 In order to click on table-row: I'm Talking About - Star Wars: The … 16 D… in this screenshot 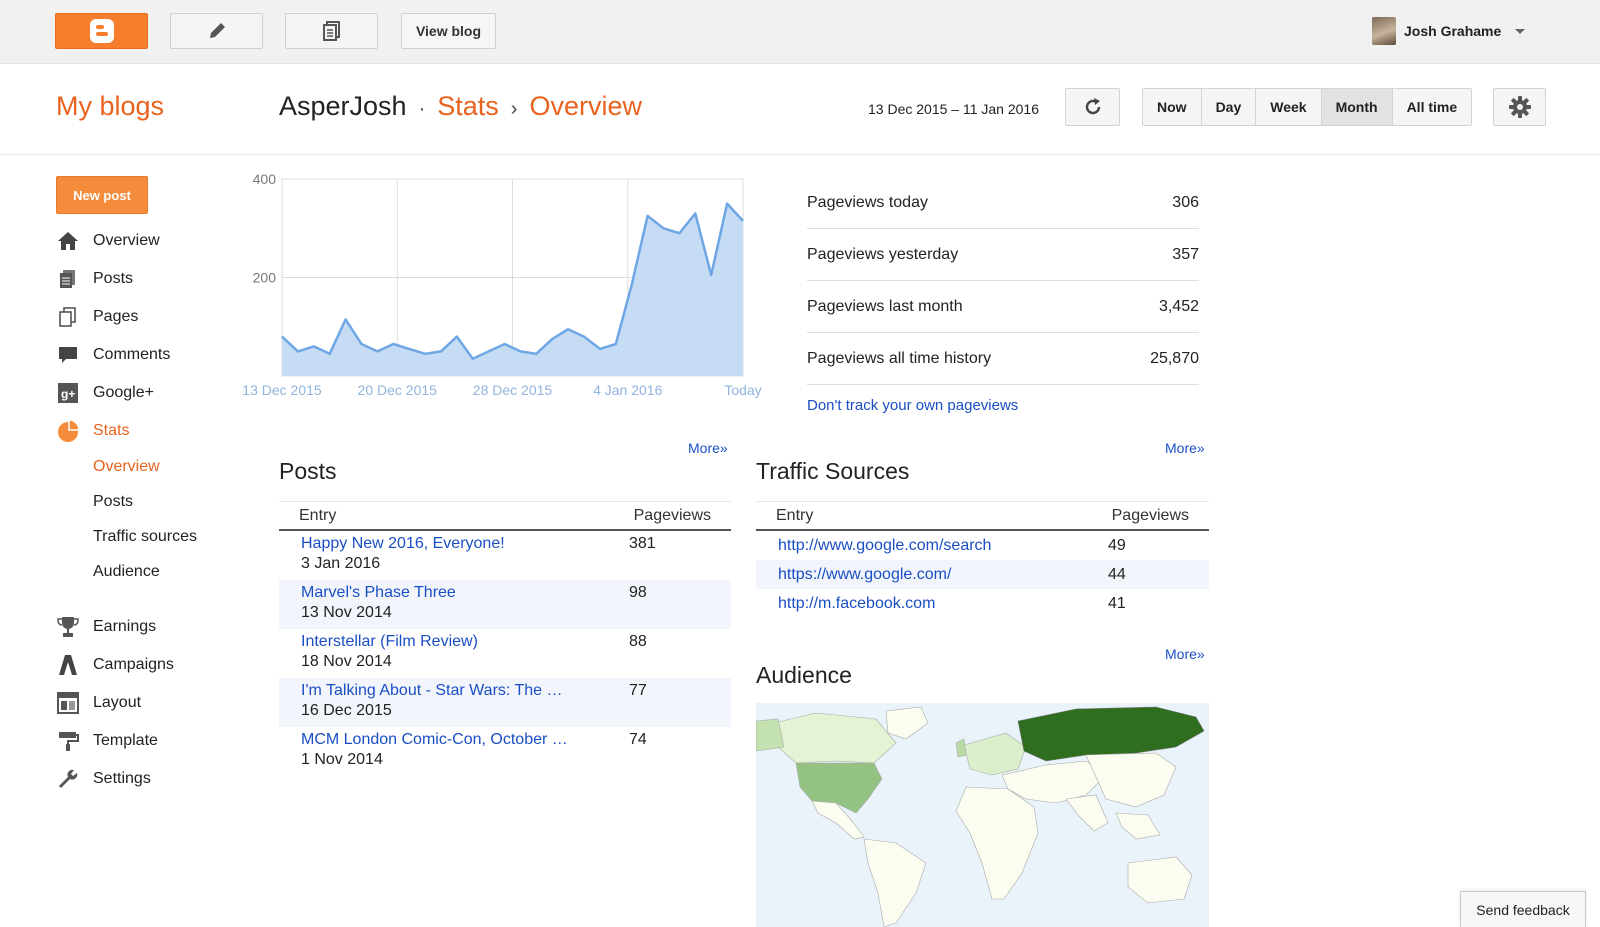, I will do `click(505, 702)`.